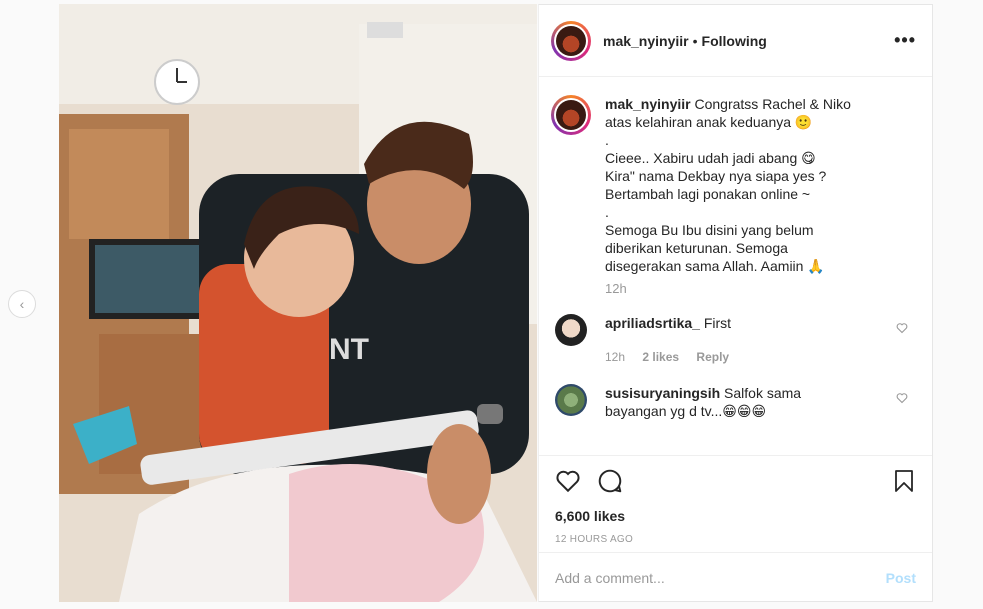 The image size is (983, 609). What do you see at coordinates (720, 577) in the screenshot?
I see `add-comment-input` at bounding box center [720, 577].